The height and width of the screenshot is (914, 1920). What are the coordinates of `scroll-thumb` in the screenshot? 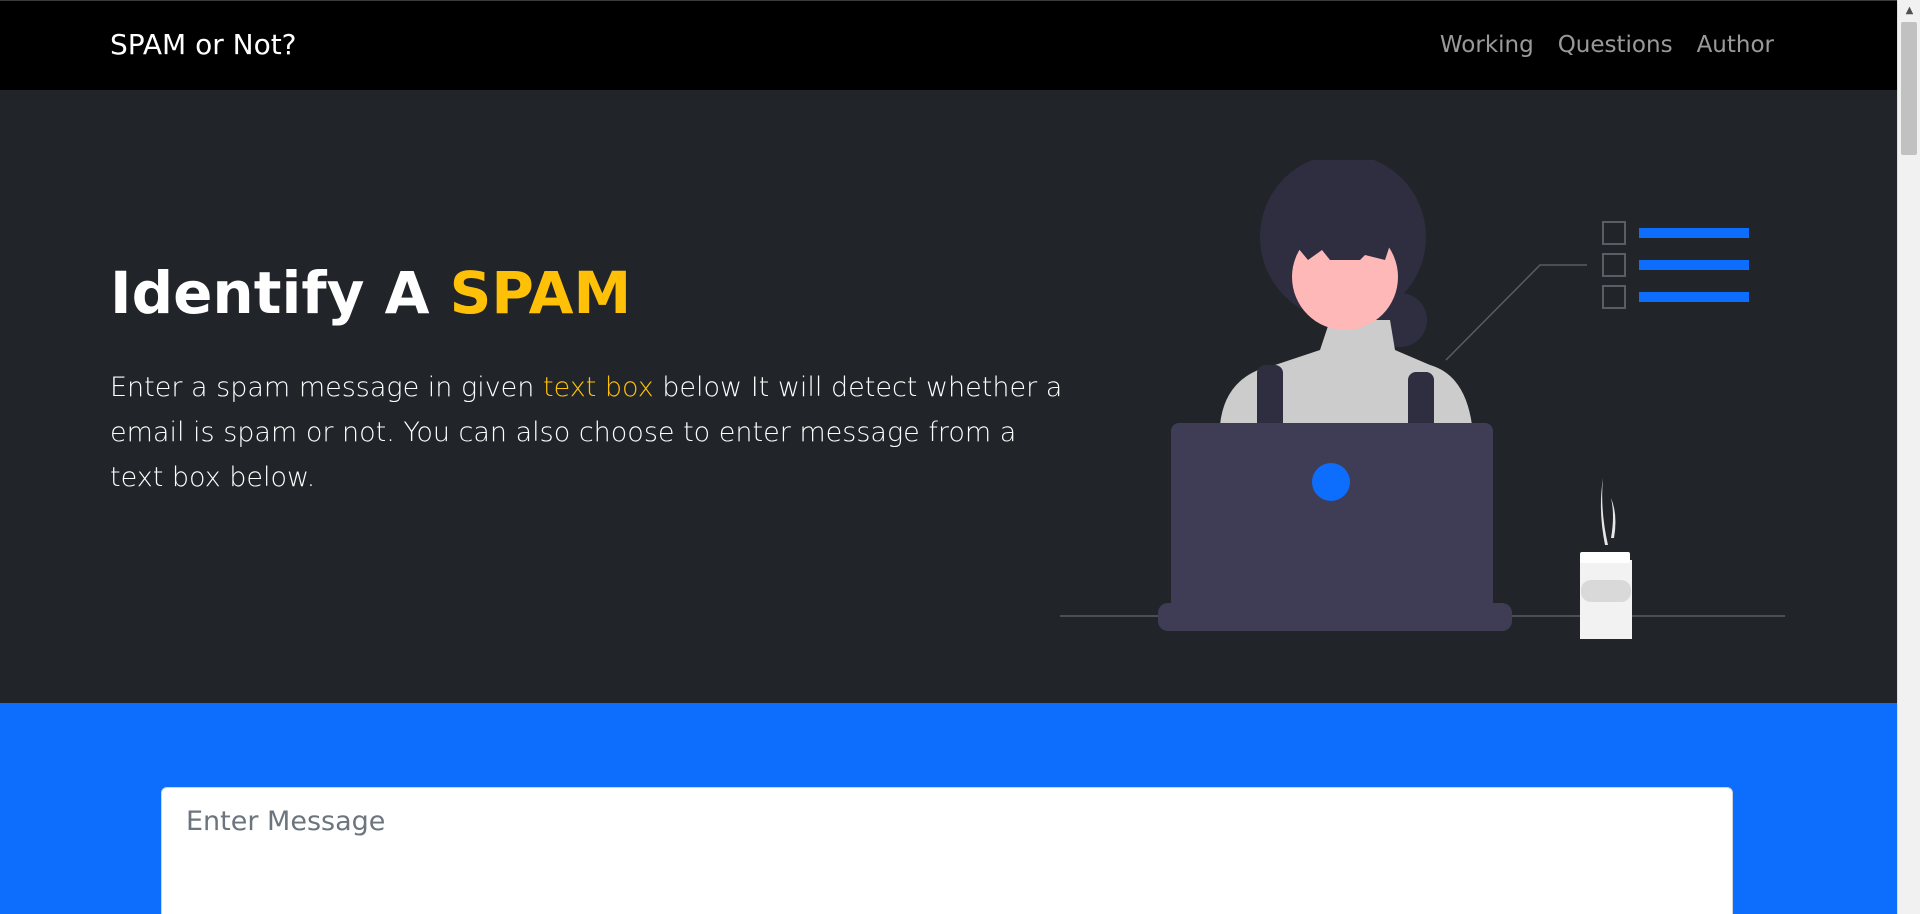 It's located at (1909, 88).